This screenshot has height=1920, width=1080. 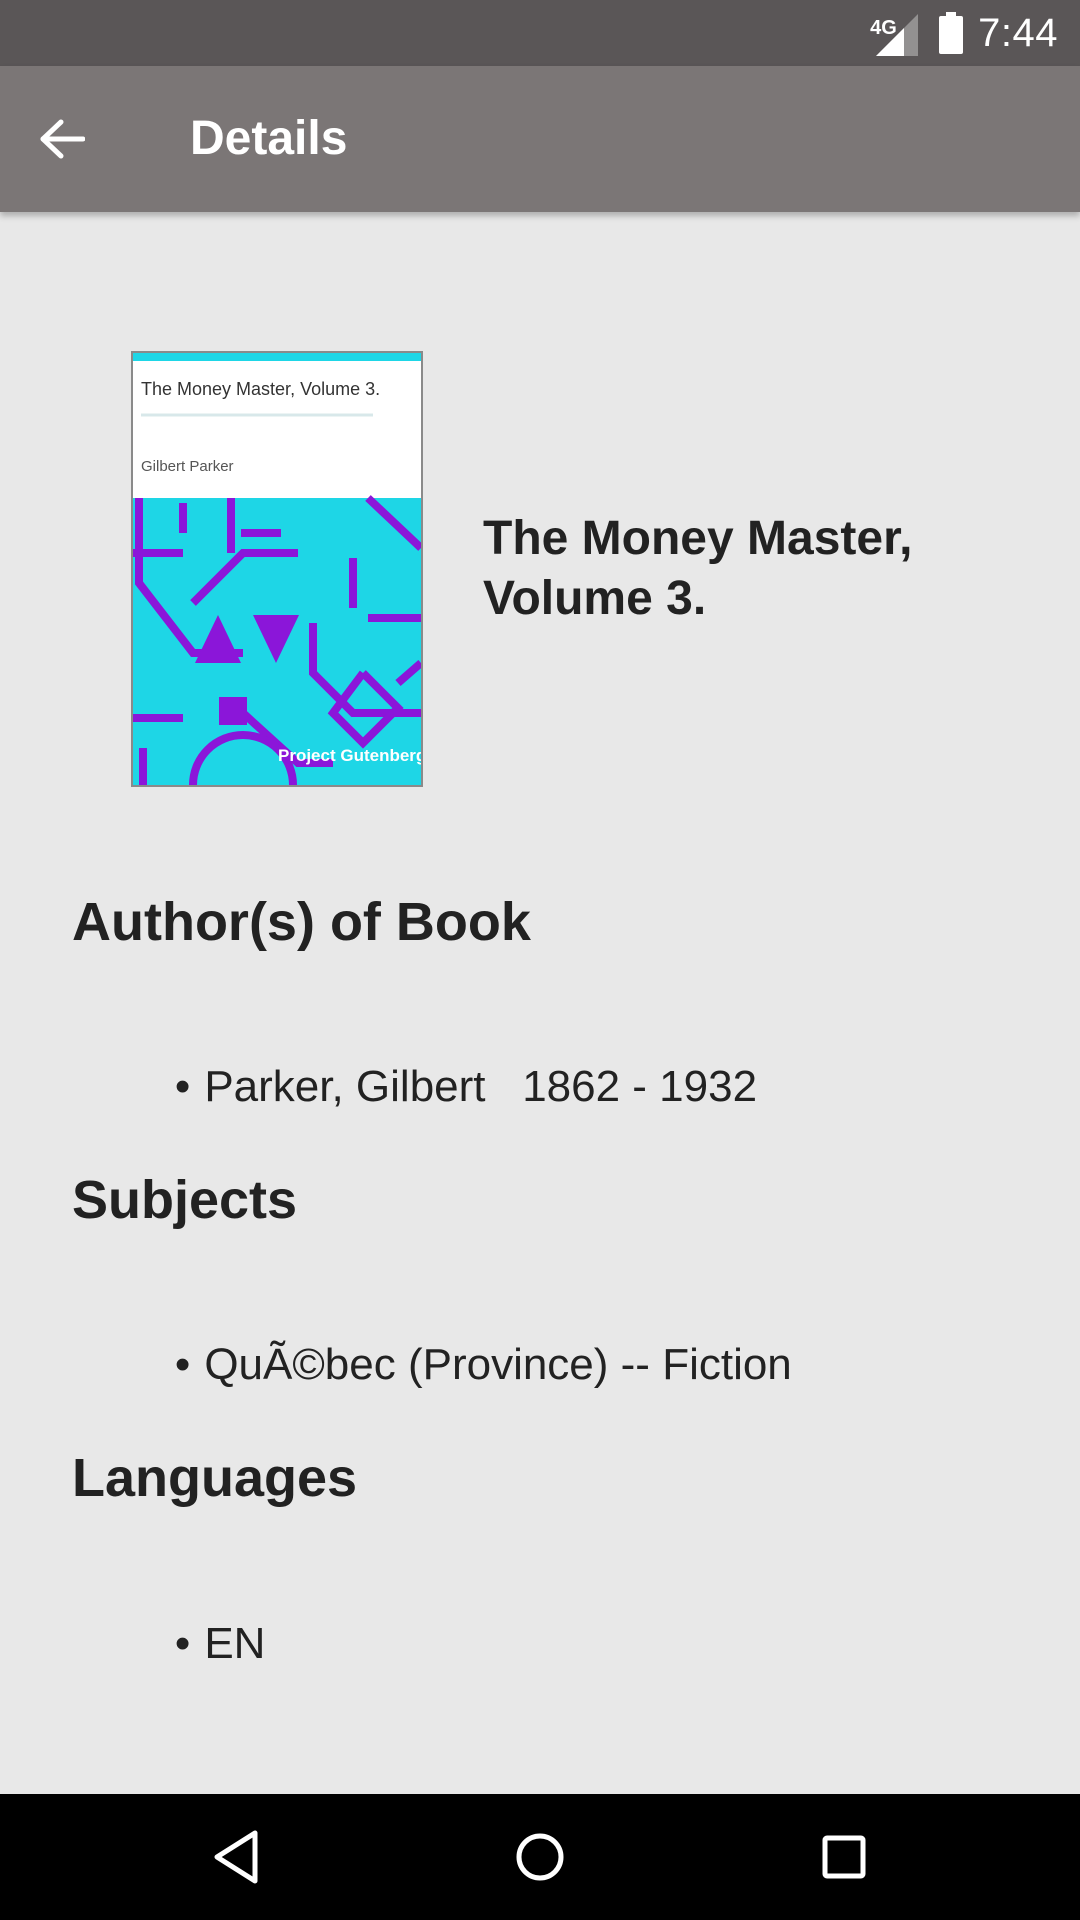 I want to click on nav-back-button, so click(x=236, y=1857).